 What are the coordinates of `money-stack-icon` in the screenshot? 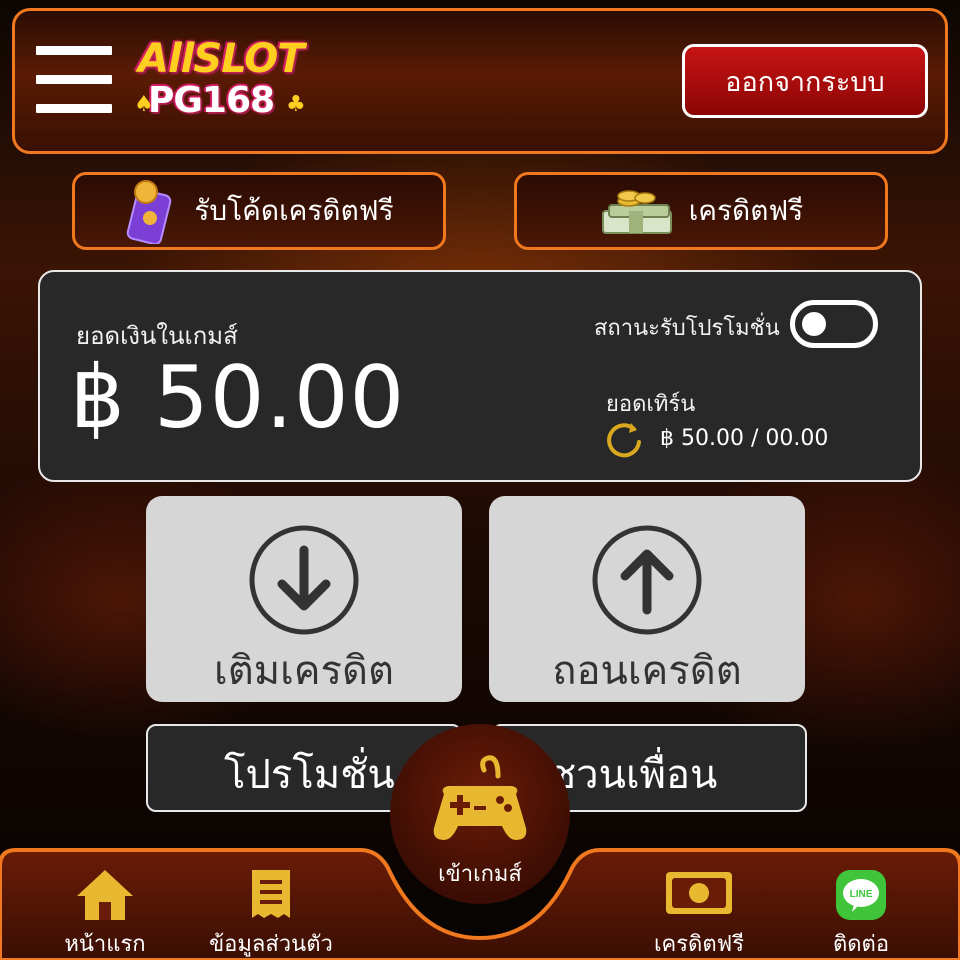 It's located at (636, 212).